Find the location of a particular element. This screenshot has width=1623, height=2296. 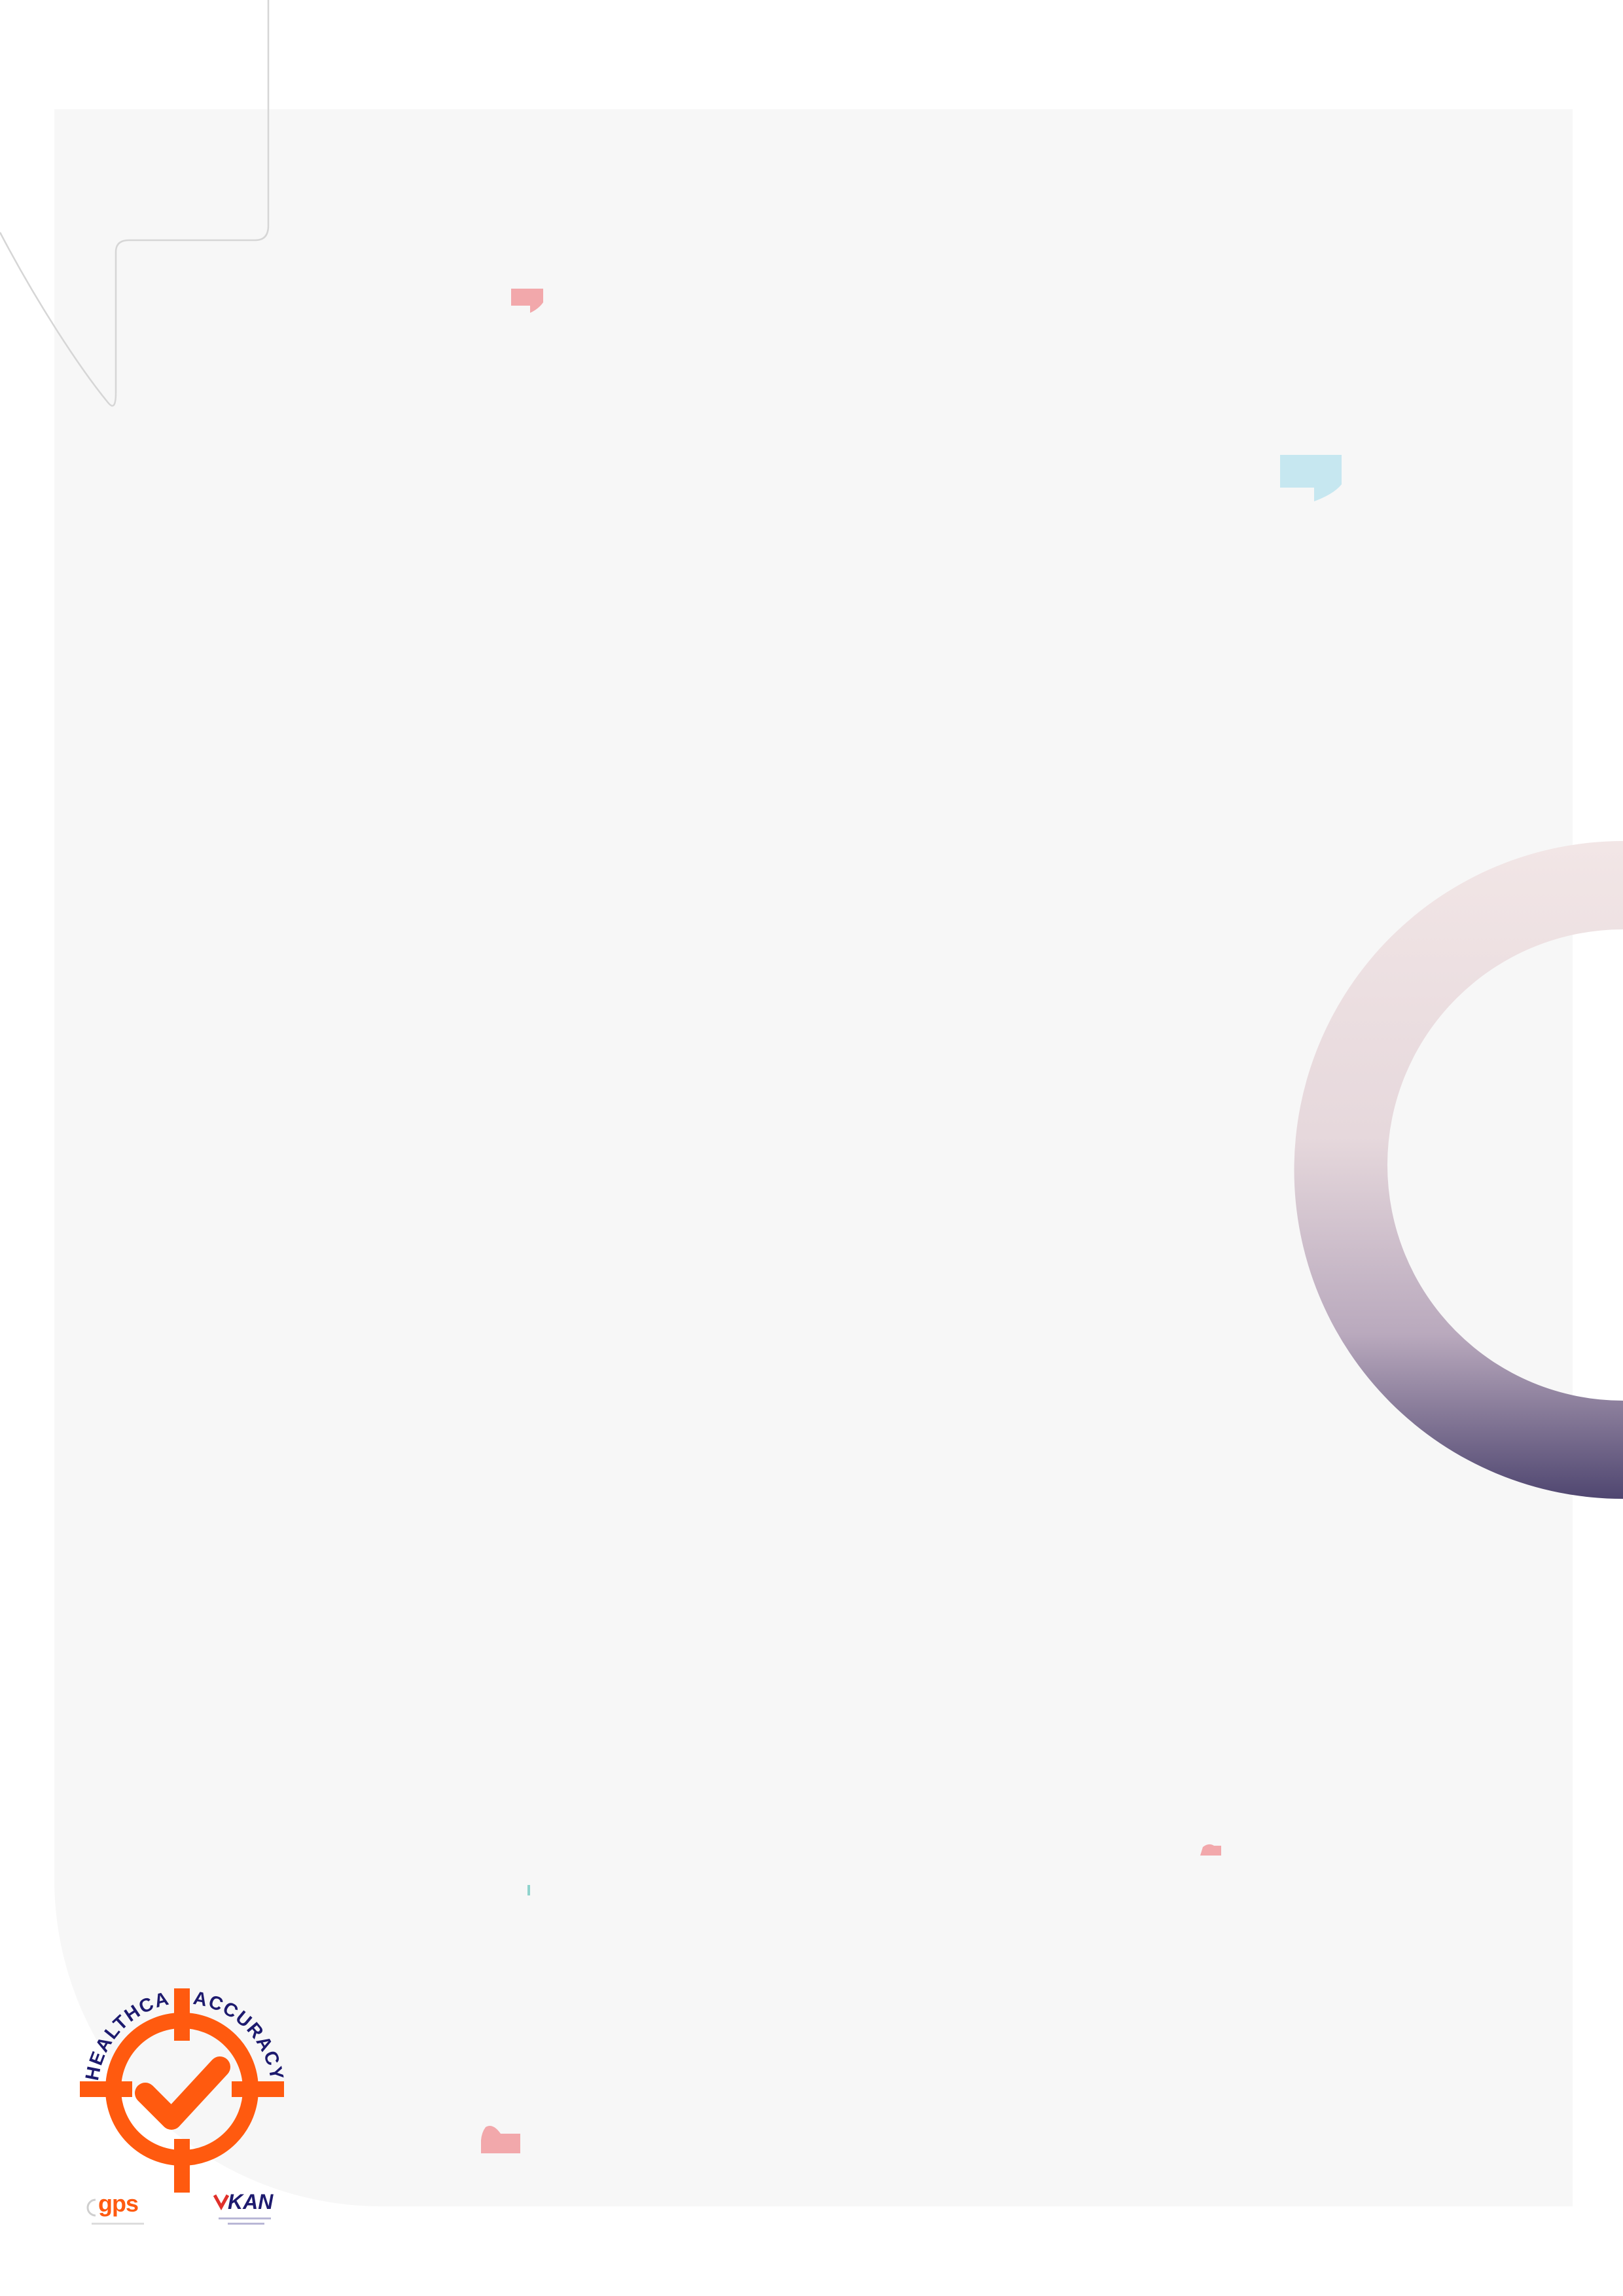

badge-arc-left-text: HEALTHCARE is located at coordinates (86, 1041).